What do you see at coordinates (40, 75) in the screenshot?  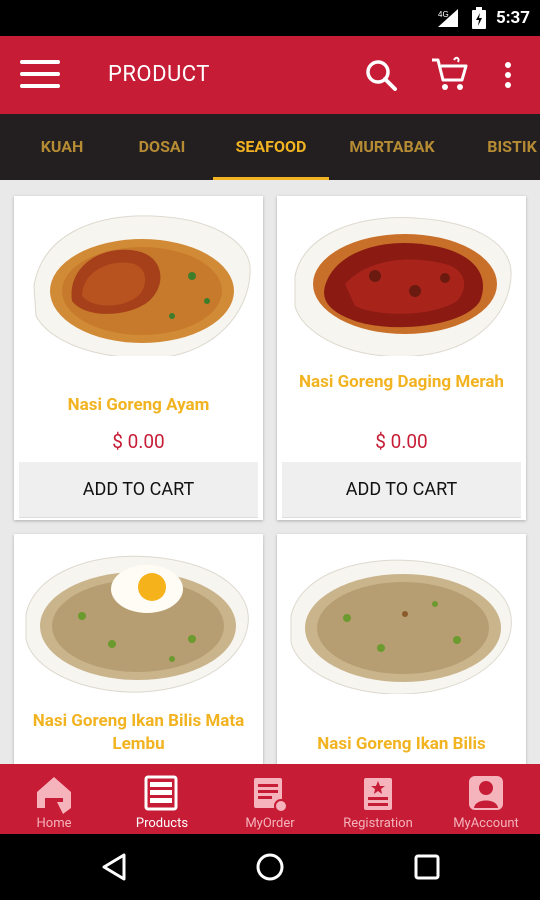 I see `menu-icon` at bounding box center [40, 75].